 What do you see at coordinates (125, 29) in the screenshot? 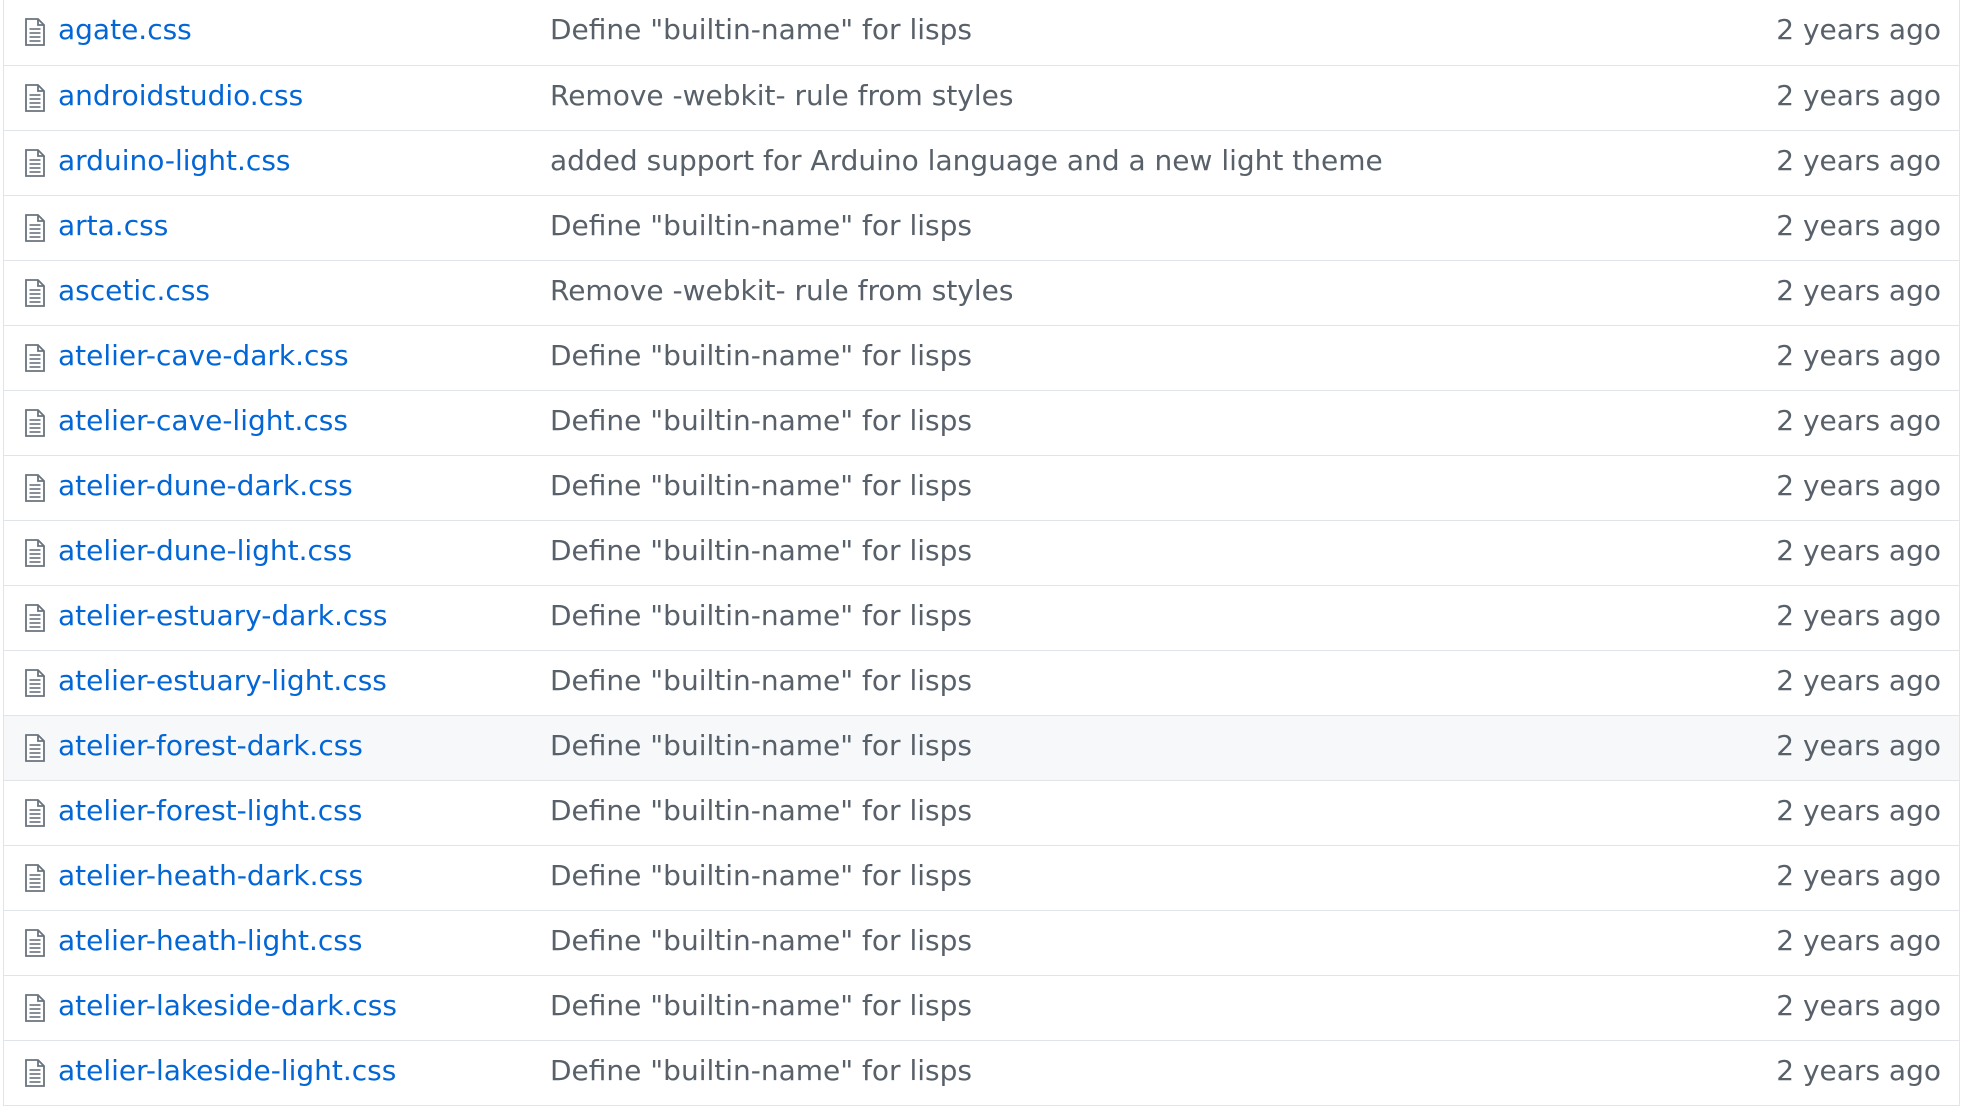
I see `file-name-link: agate.css` at bounding box center [125, 29].